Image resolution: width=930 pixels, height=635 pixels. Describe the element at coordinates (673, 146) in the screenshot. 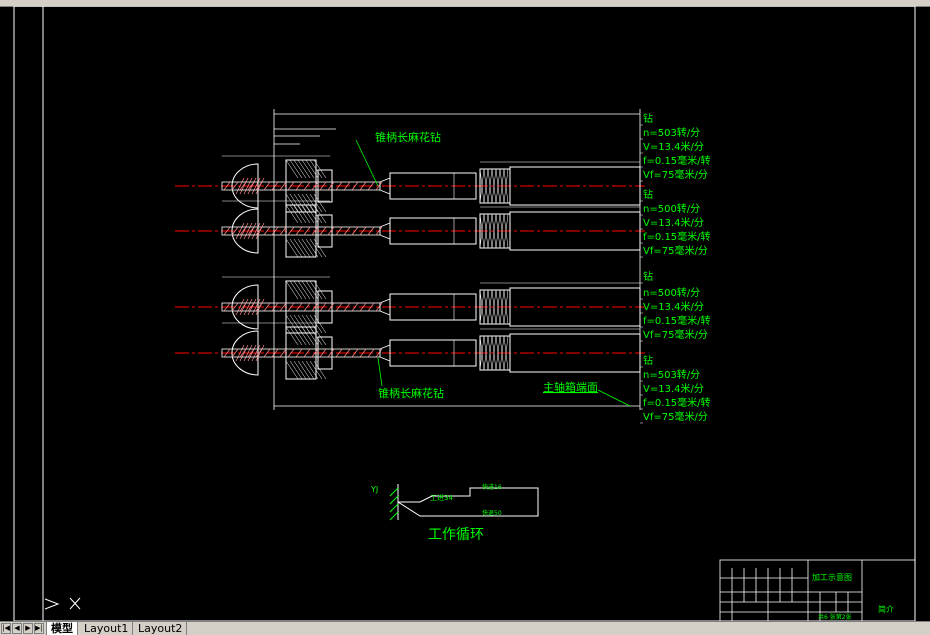

I see `param-1-v: V=13.4米/分` at that location.